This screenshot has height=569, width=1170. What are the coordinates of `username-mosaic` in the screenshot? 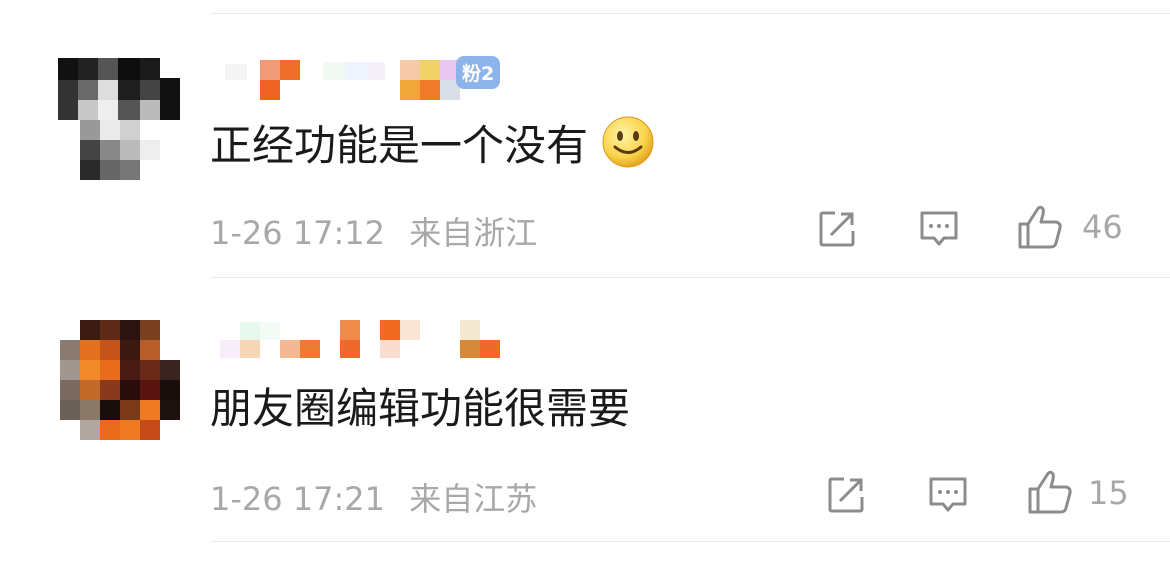 It's located at (365, 343).